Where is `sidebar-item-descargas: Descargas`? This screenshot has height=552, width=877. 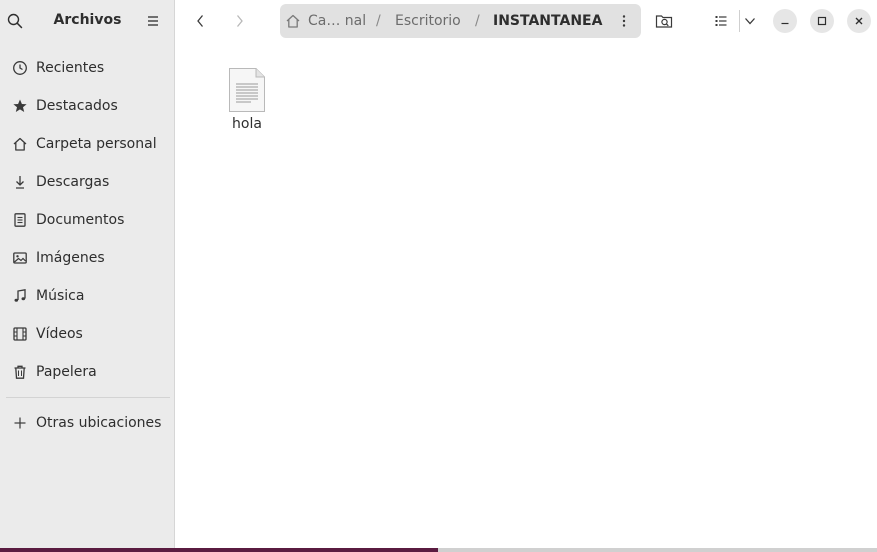 sidebar-item-descargas: Descargas is located at coordinates (87, 182).